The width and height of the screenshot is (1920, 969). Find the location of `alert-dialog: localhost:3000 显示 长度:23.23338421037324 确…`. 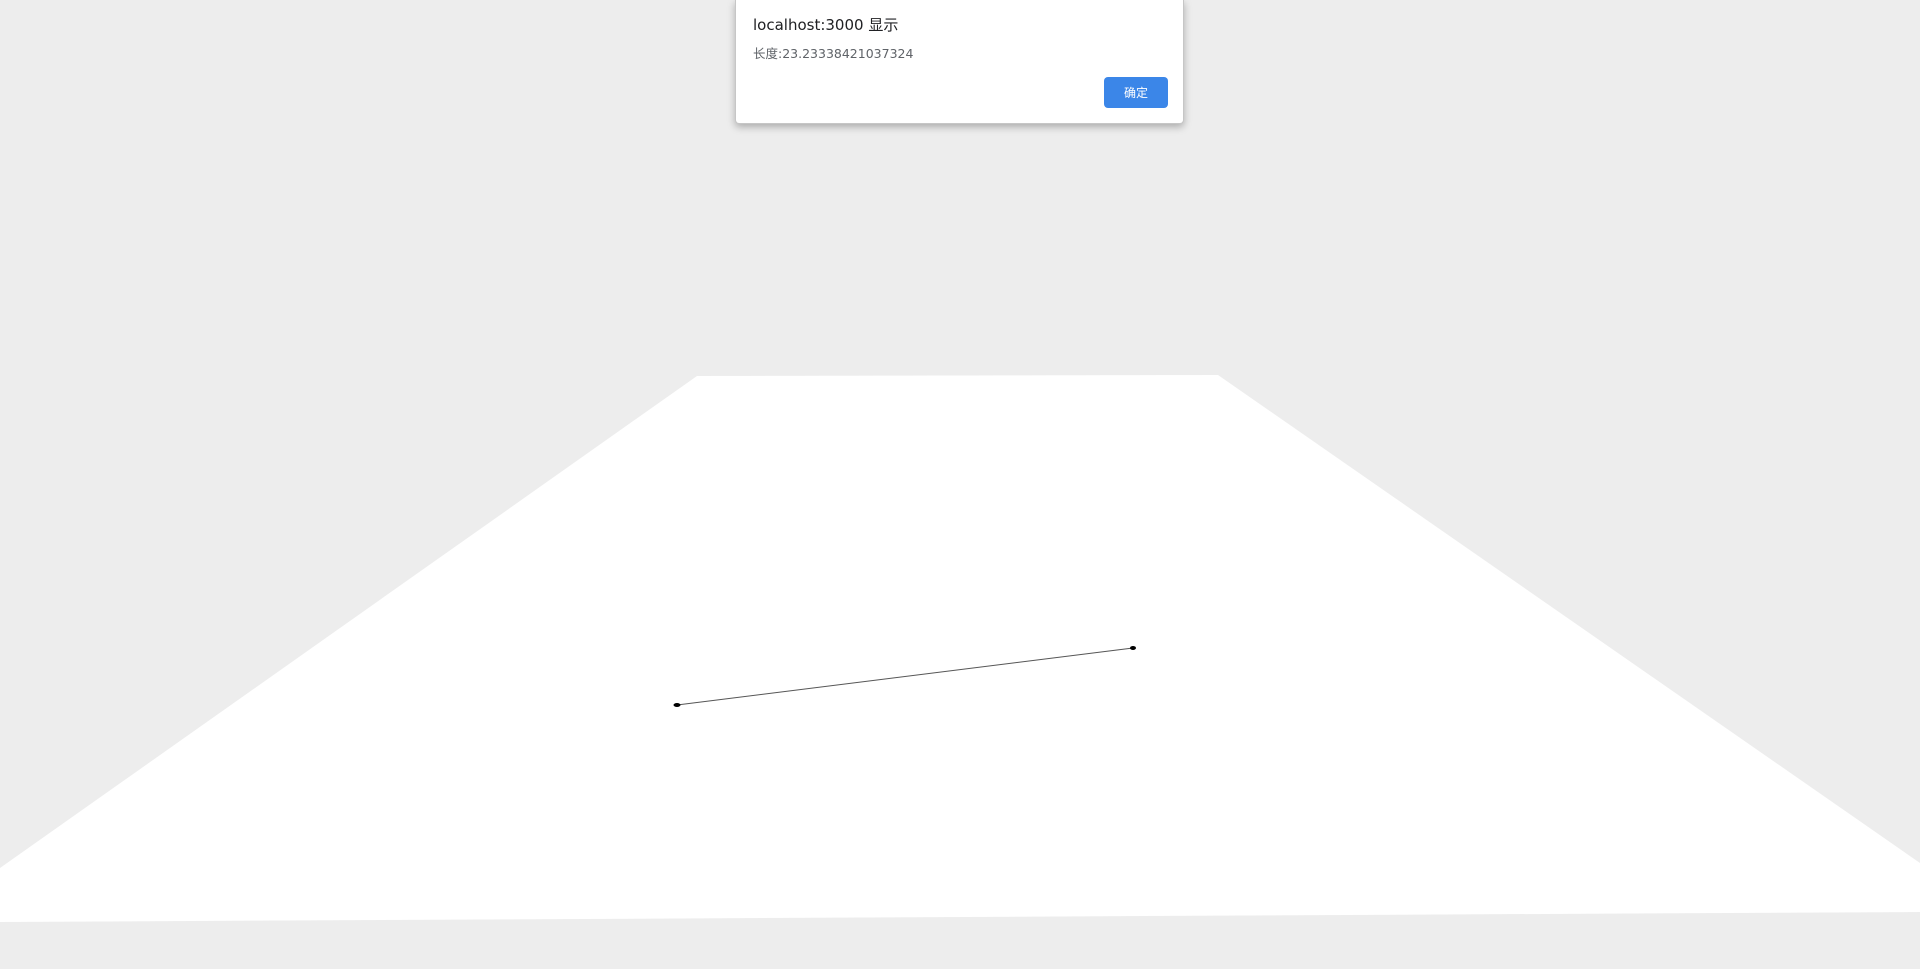

alert-dialog: localhost:3000 显示 长度:23.23338421037324 确… is located at coordinates (959, 62).